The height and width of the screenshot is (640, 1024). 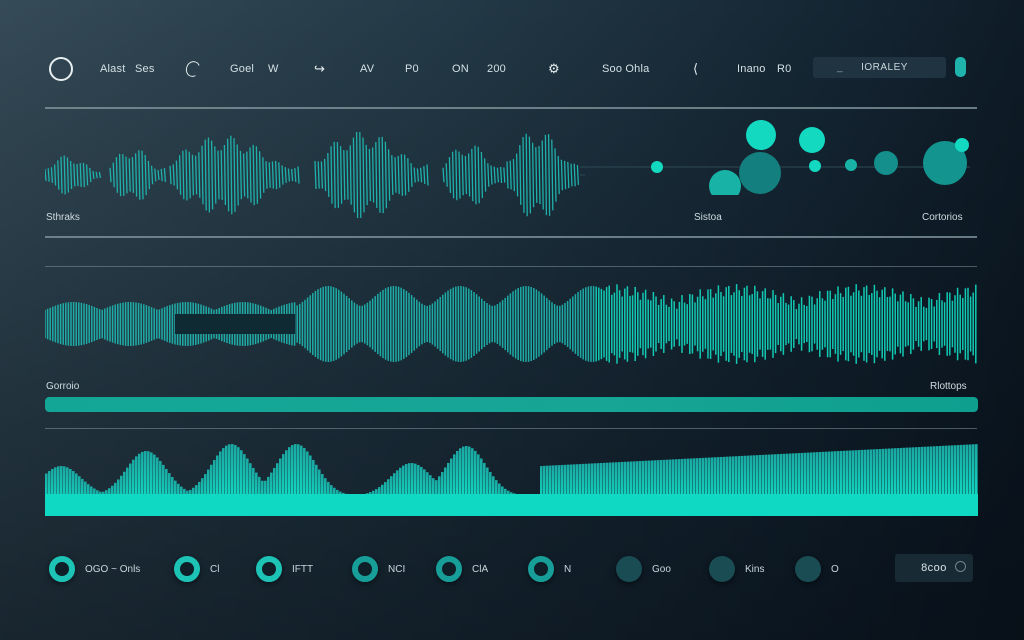 I want to click on bubble-timeline-svg, so click(x=775, y=157).